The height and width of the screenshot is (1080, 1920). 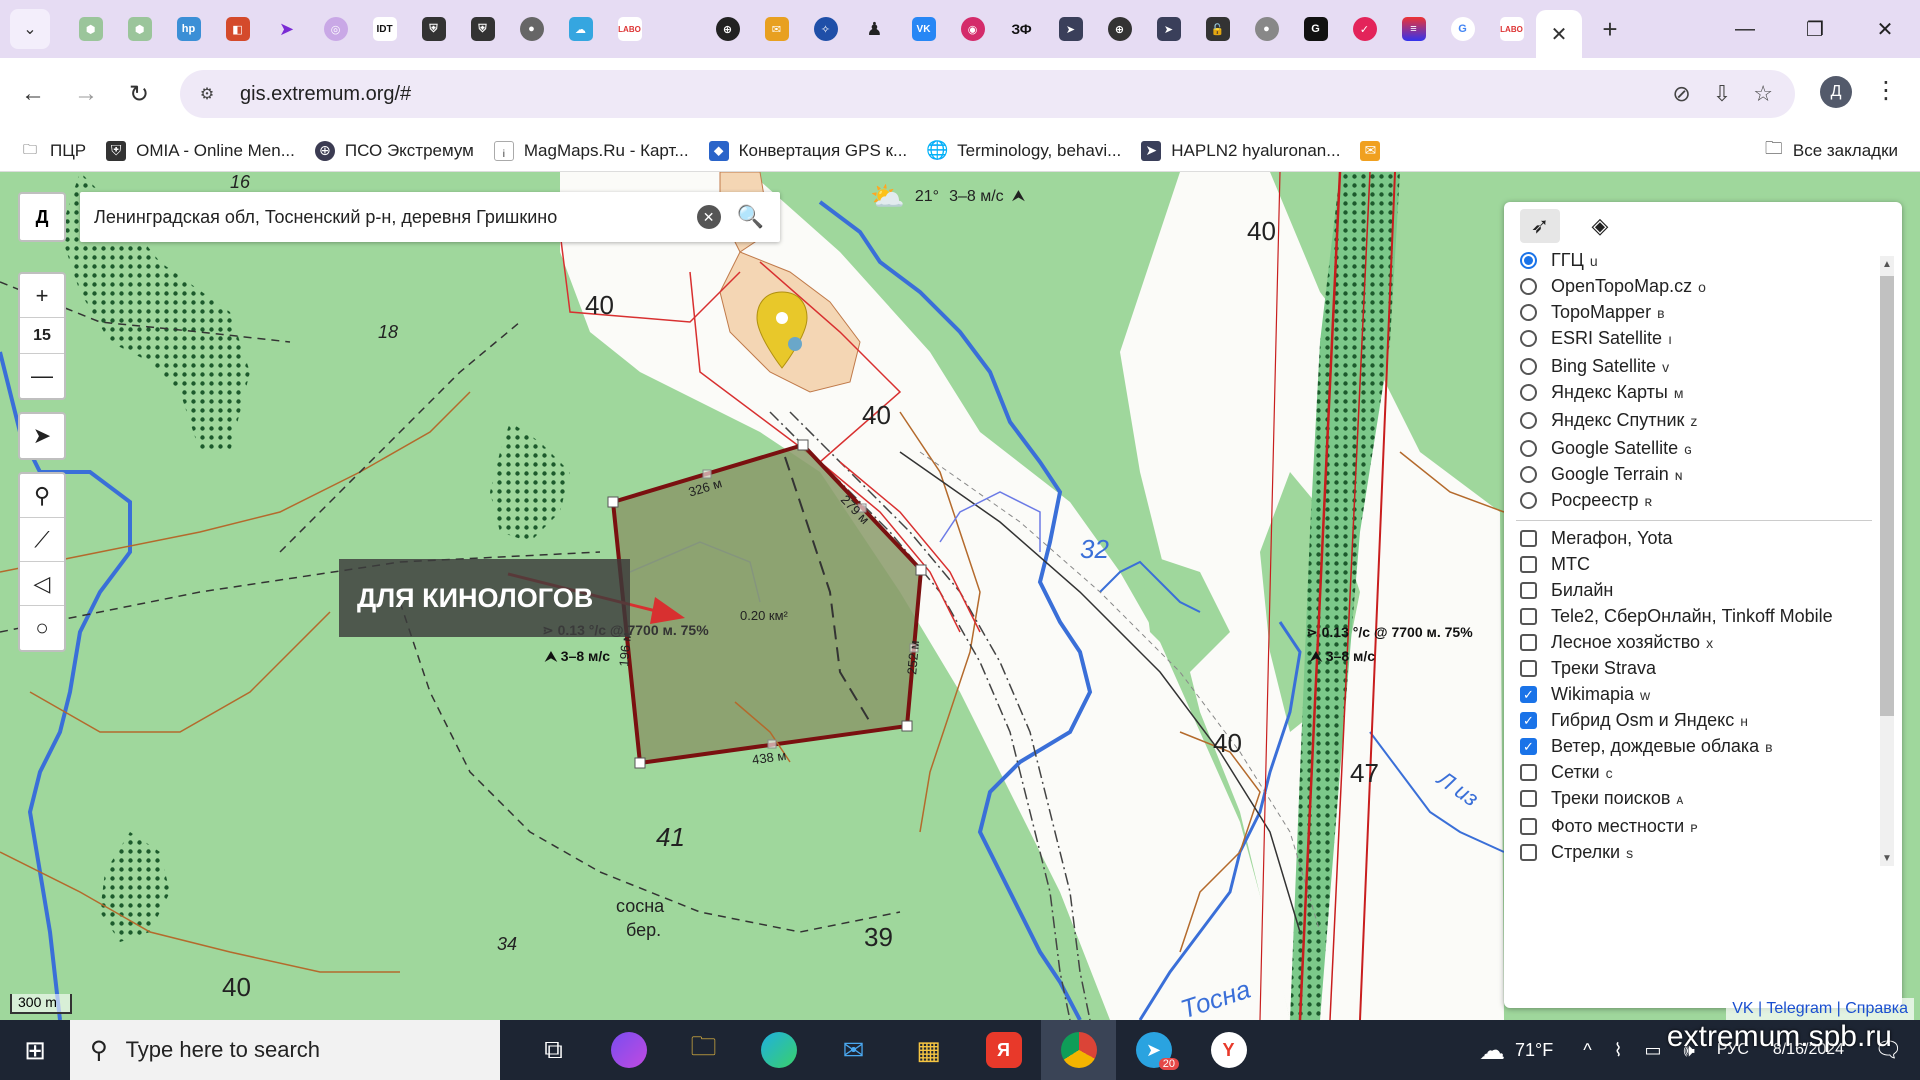 What do you see at coordinates (42, 496) in the screenshot?
I see `marker-icon: ⚲` at bounding box center [42, 496].